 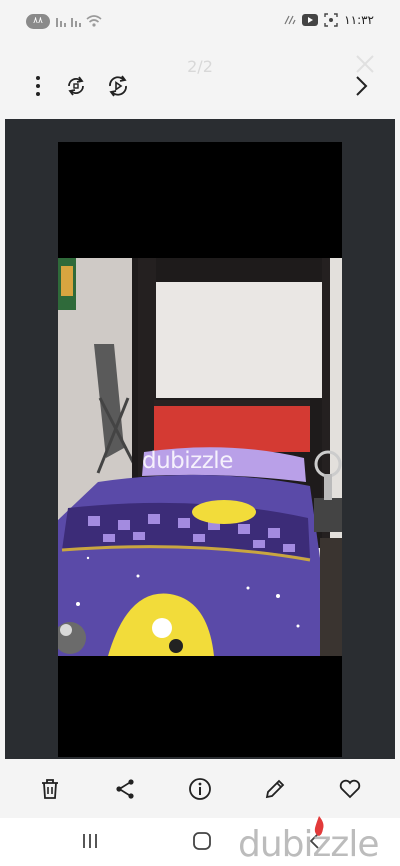 I want to click on rotate-icon, so click(x=76, y=86).